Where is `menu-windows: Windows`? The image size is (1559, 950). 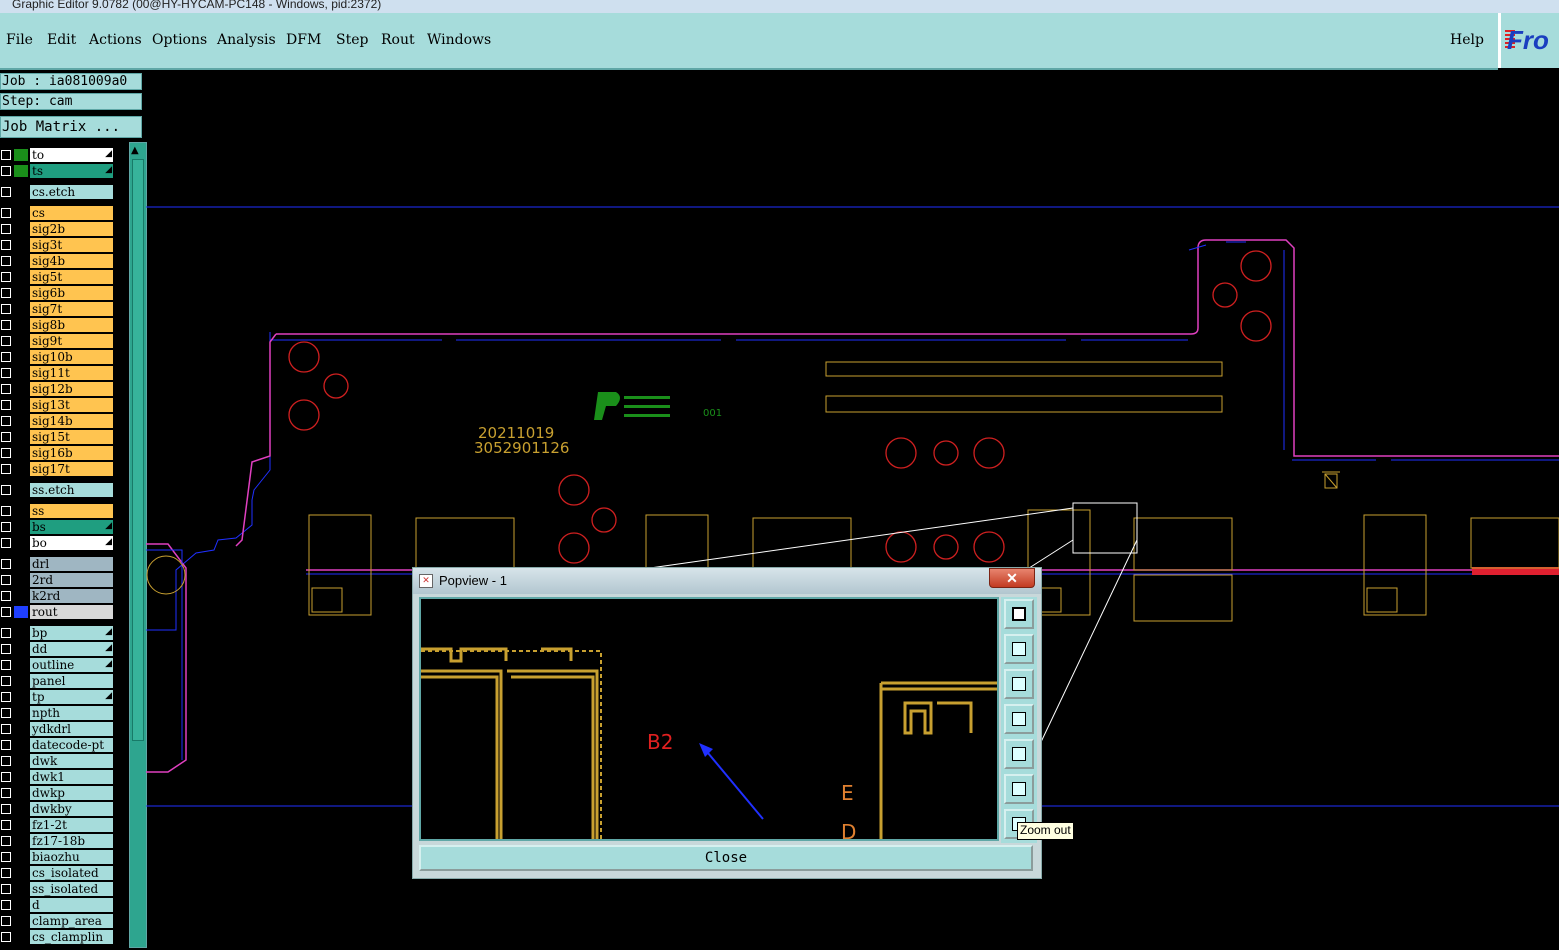
menu-windows: Windows is located at coordinates (459, 40).